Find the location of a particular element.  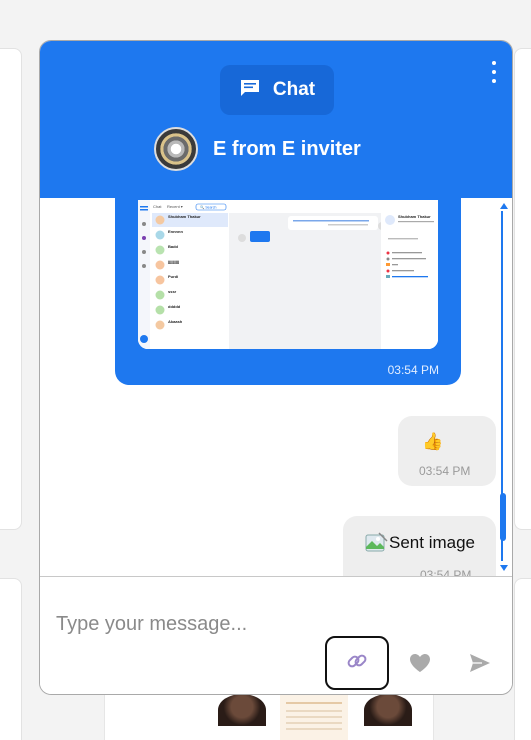

svg-text: 🔍 Search is located at coordinates (208, 207).